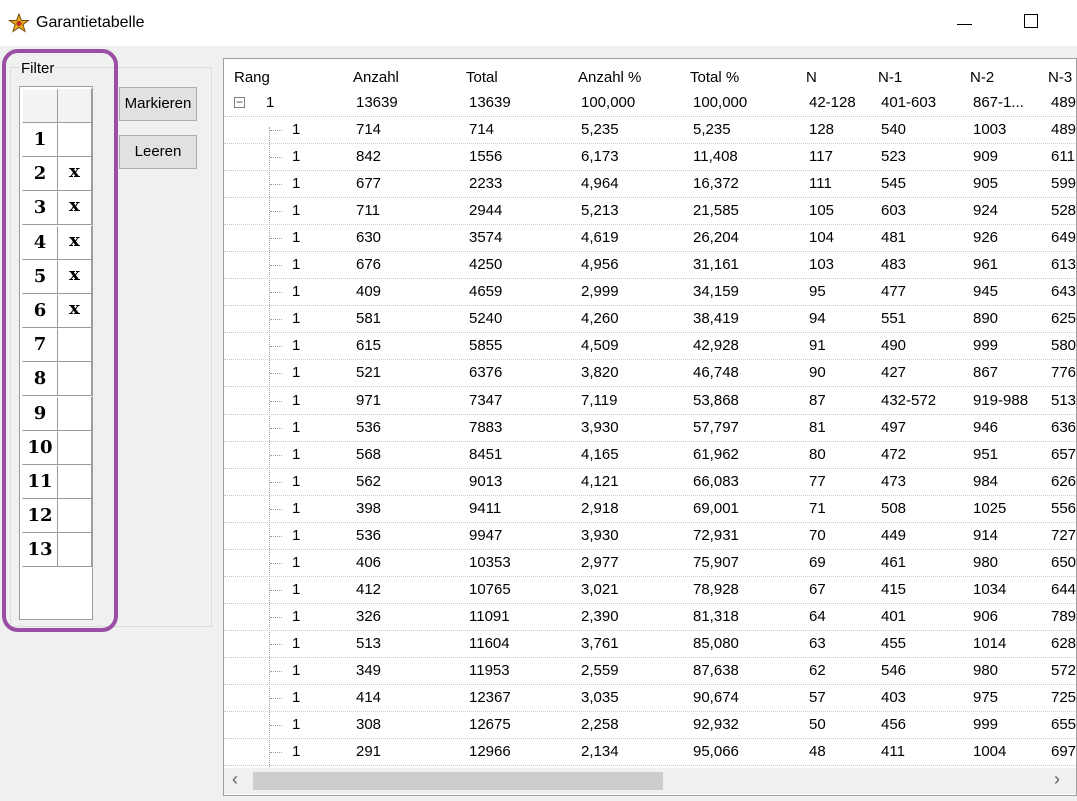 The height and width of the screenshot is (801, 1077). I want to click on filter-row-number: 11, so click(40, 482).